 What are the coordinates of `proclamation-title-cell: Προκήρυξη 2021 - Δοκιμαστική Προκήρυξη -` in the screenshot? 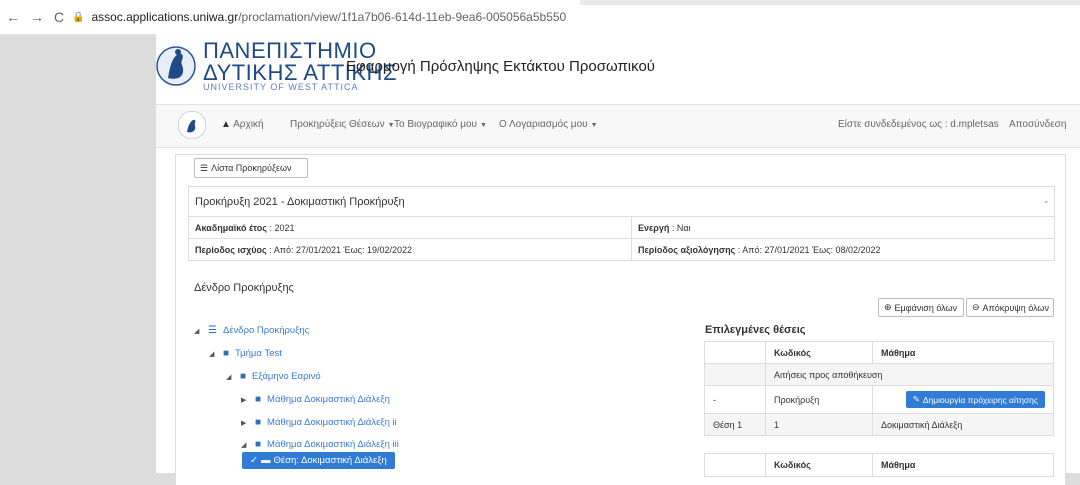 It's located at (621, 201).